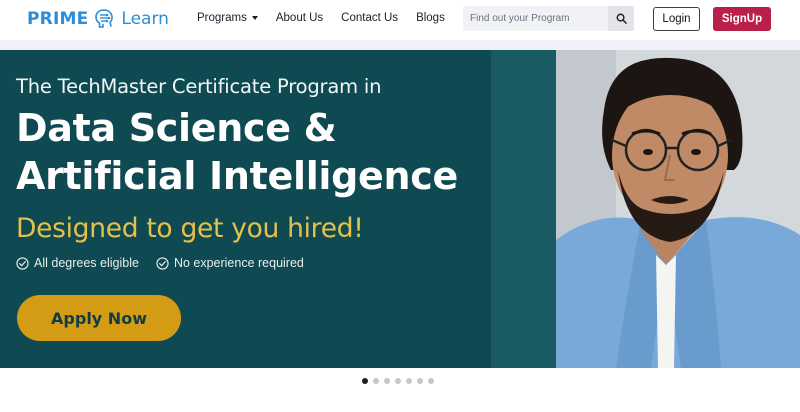  I want to click on chevron-down-icon, so click(254, 18).